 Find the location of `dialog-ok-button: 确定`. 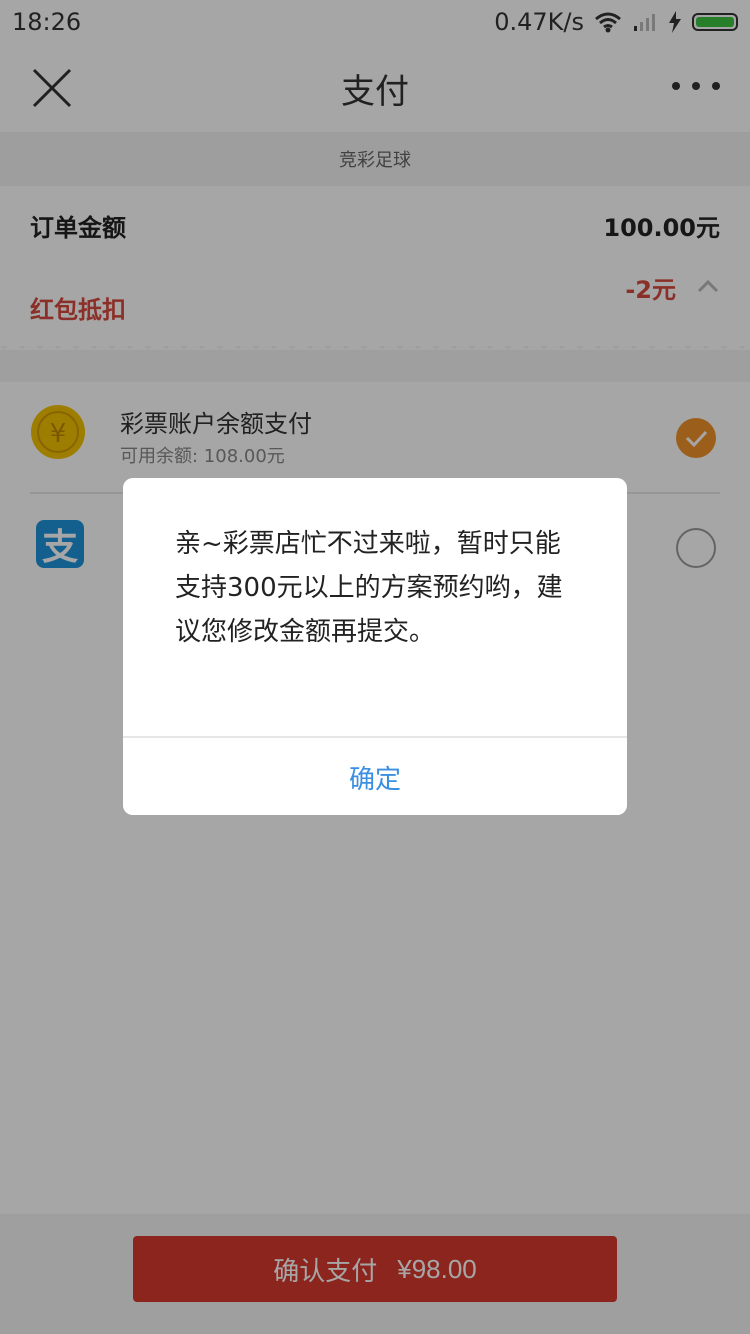

dialog-ok-button: 确定 is located at coordinates (375, 777).